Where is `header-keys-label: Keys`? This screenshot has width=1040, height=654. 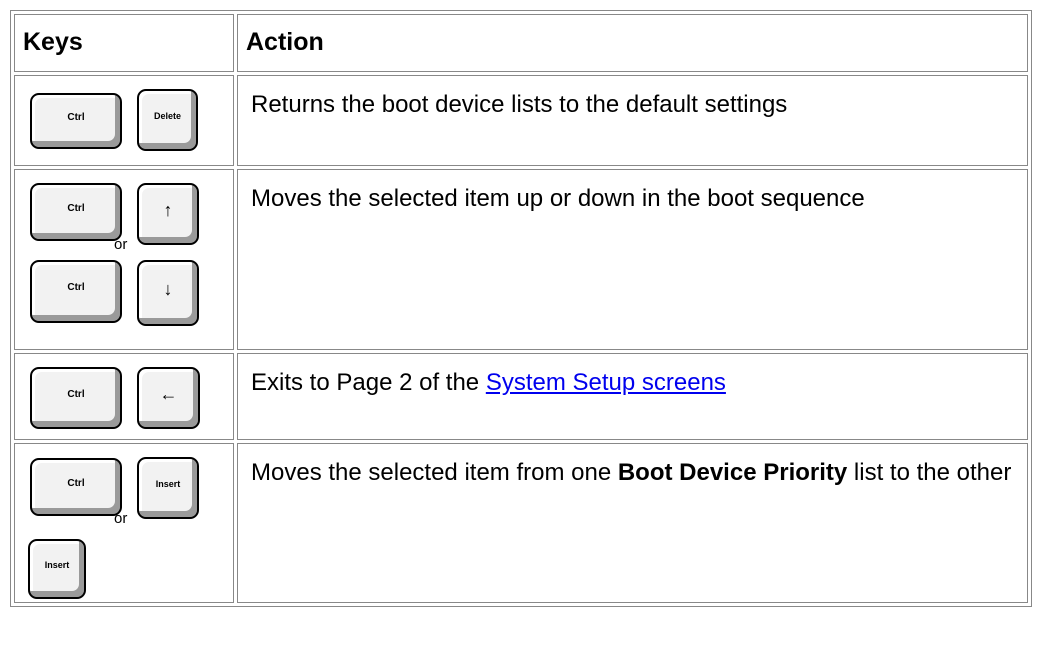 header-keys-label: Keys is located at coordinates (53, 42).